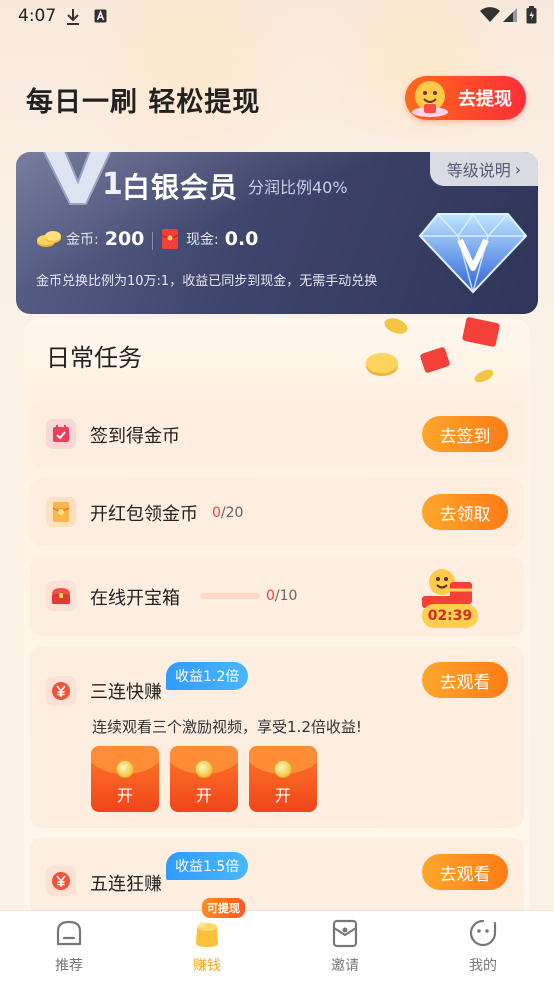 This screenshot has width=554, height=984. Describe the element at coordinates (124, 239) in the screenshot. I see `coin-value: 200` at that location.